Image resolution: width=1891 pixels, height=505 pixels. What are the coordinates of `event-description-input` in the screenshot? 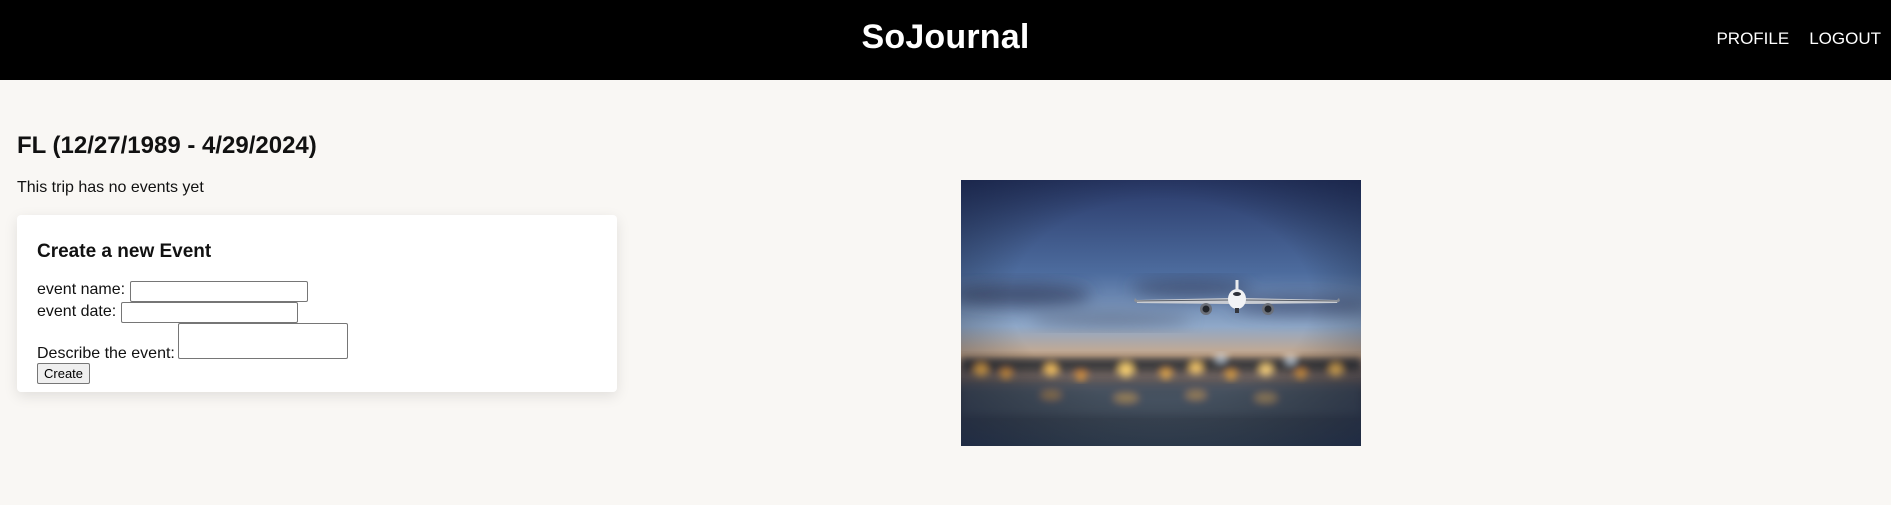 It's located at (263, 341).